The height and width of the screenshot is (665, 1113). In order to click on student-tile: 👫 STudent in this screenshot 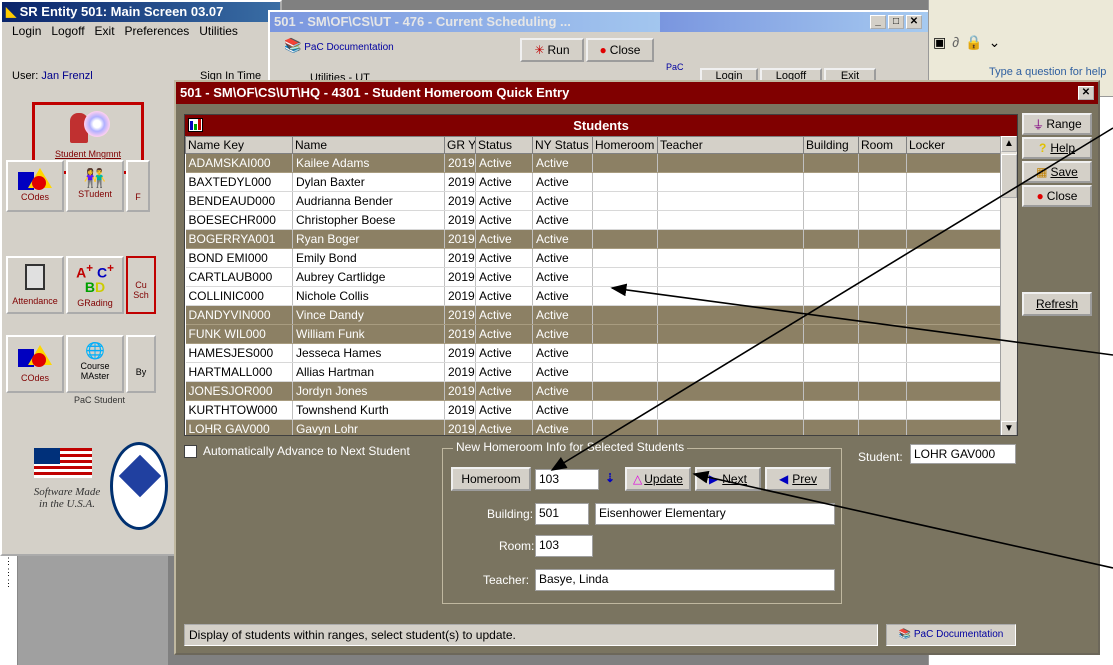, I will do `click(95, 186)`.